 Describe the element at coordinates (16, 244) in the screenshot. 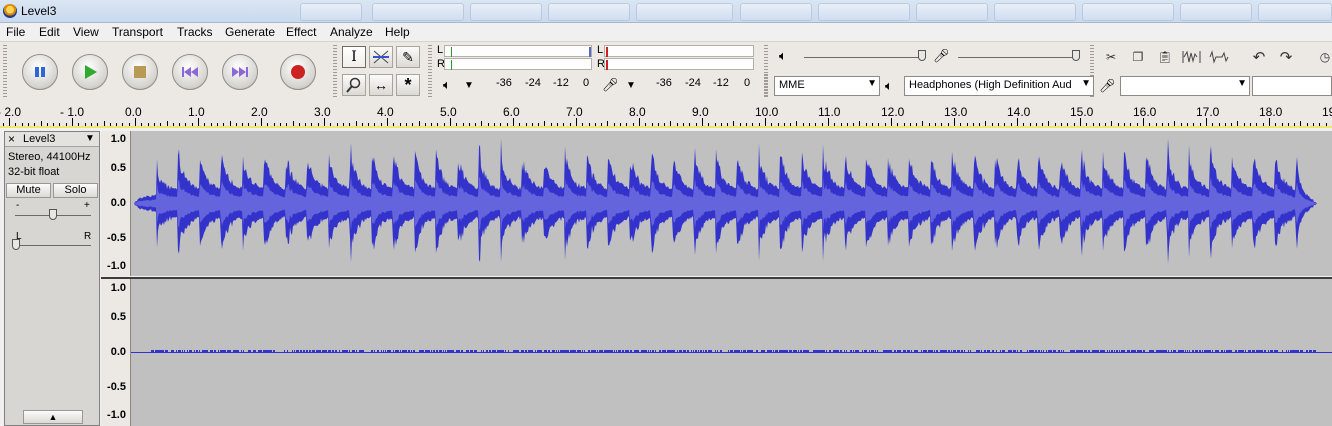

I see `pan-slider-knob` at that location.